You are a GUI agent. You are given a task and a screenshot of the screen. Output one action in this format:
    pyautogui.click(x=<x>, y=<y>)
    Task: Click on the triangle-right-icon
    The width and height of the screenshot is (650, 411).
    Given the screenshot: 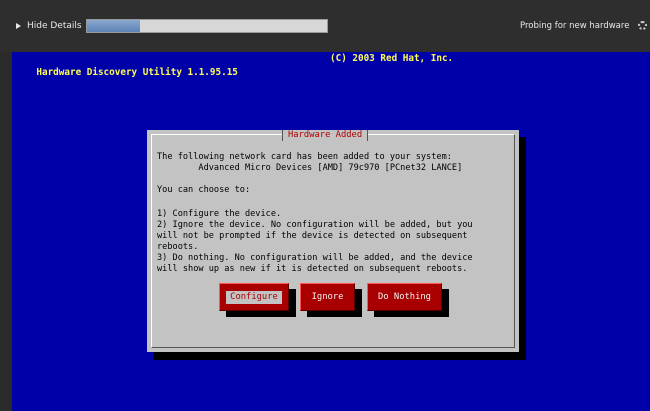 What is the action you would take?
    pyautogui.click(x=18, y=26)
    